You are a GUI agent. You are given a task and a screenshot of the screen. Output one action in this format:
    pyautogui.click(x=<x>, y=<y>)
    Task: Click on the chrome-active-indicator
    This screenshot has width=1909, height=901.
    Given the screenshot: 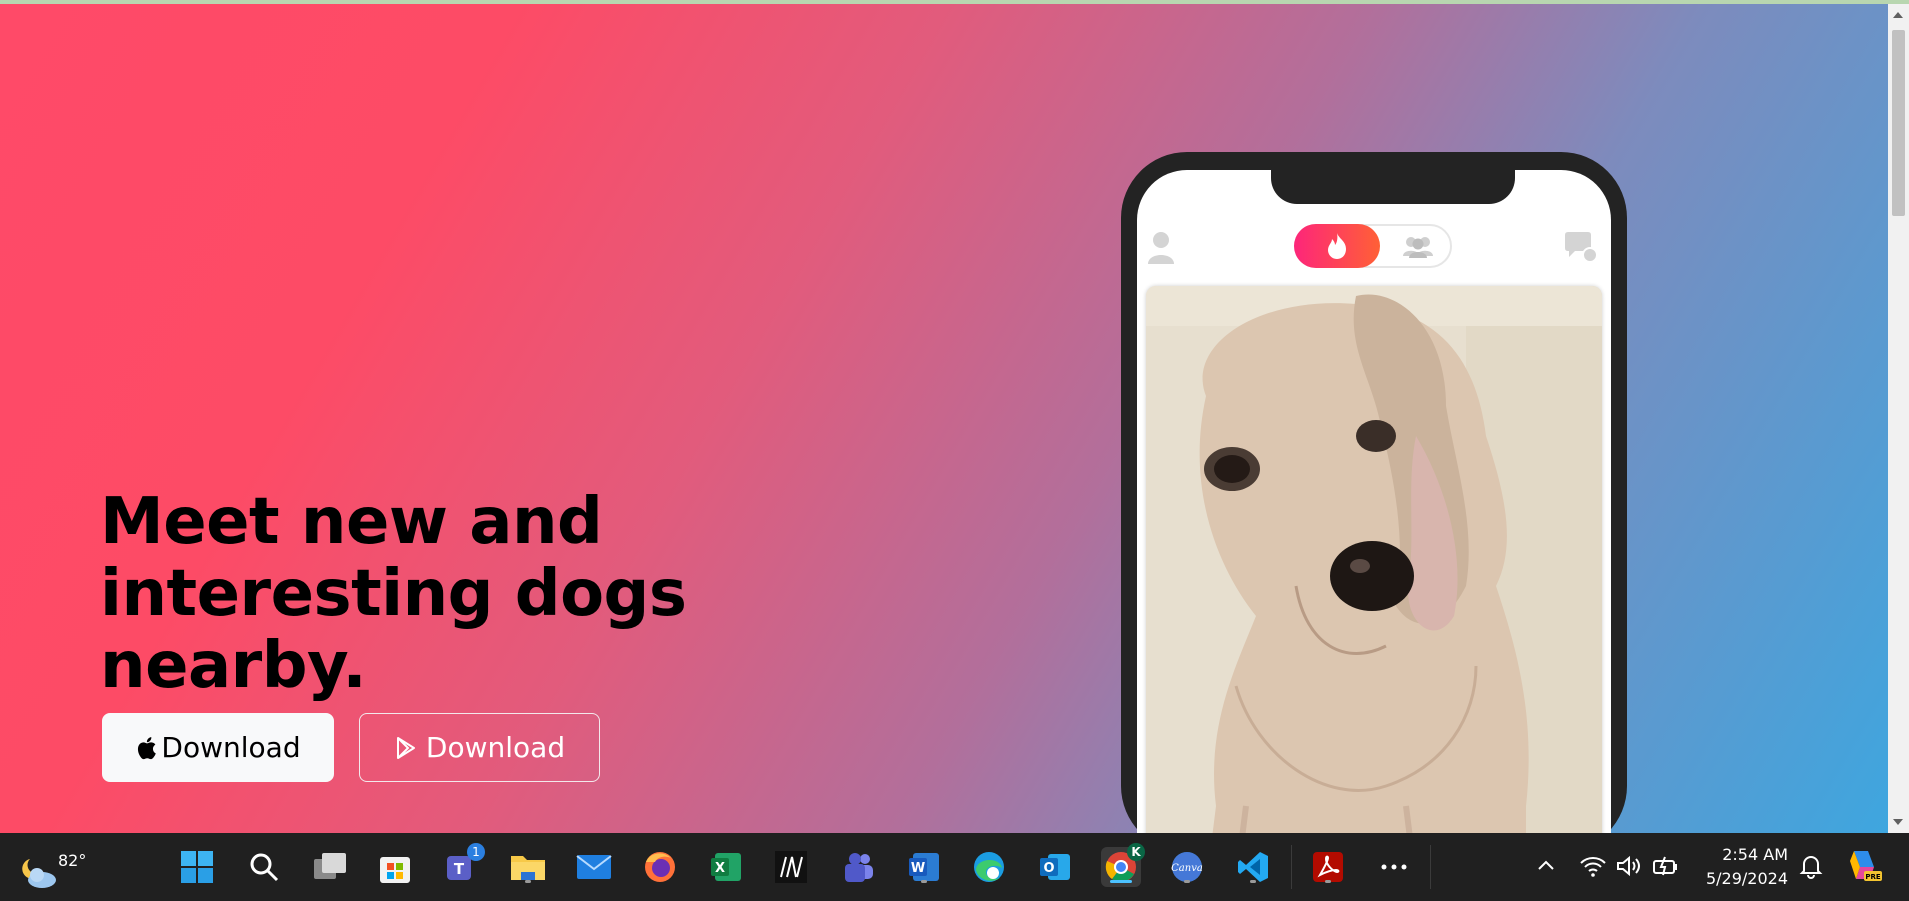 What is the action you would take?
    pyautogui.click(x=1121, y=881)
    